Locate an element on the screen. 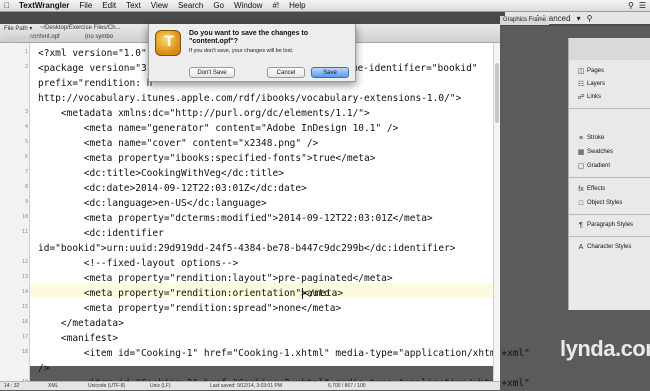 The height and width of the screenshot is (391, 650). vertical-scrollbar is located at coordinates (496, 212).